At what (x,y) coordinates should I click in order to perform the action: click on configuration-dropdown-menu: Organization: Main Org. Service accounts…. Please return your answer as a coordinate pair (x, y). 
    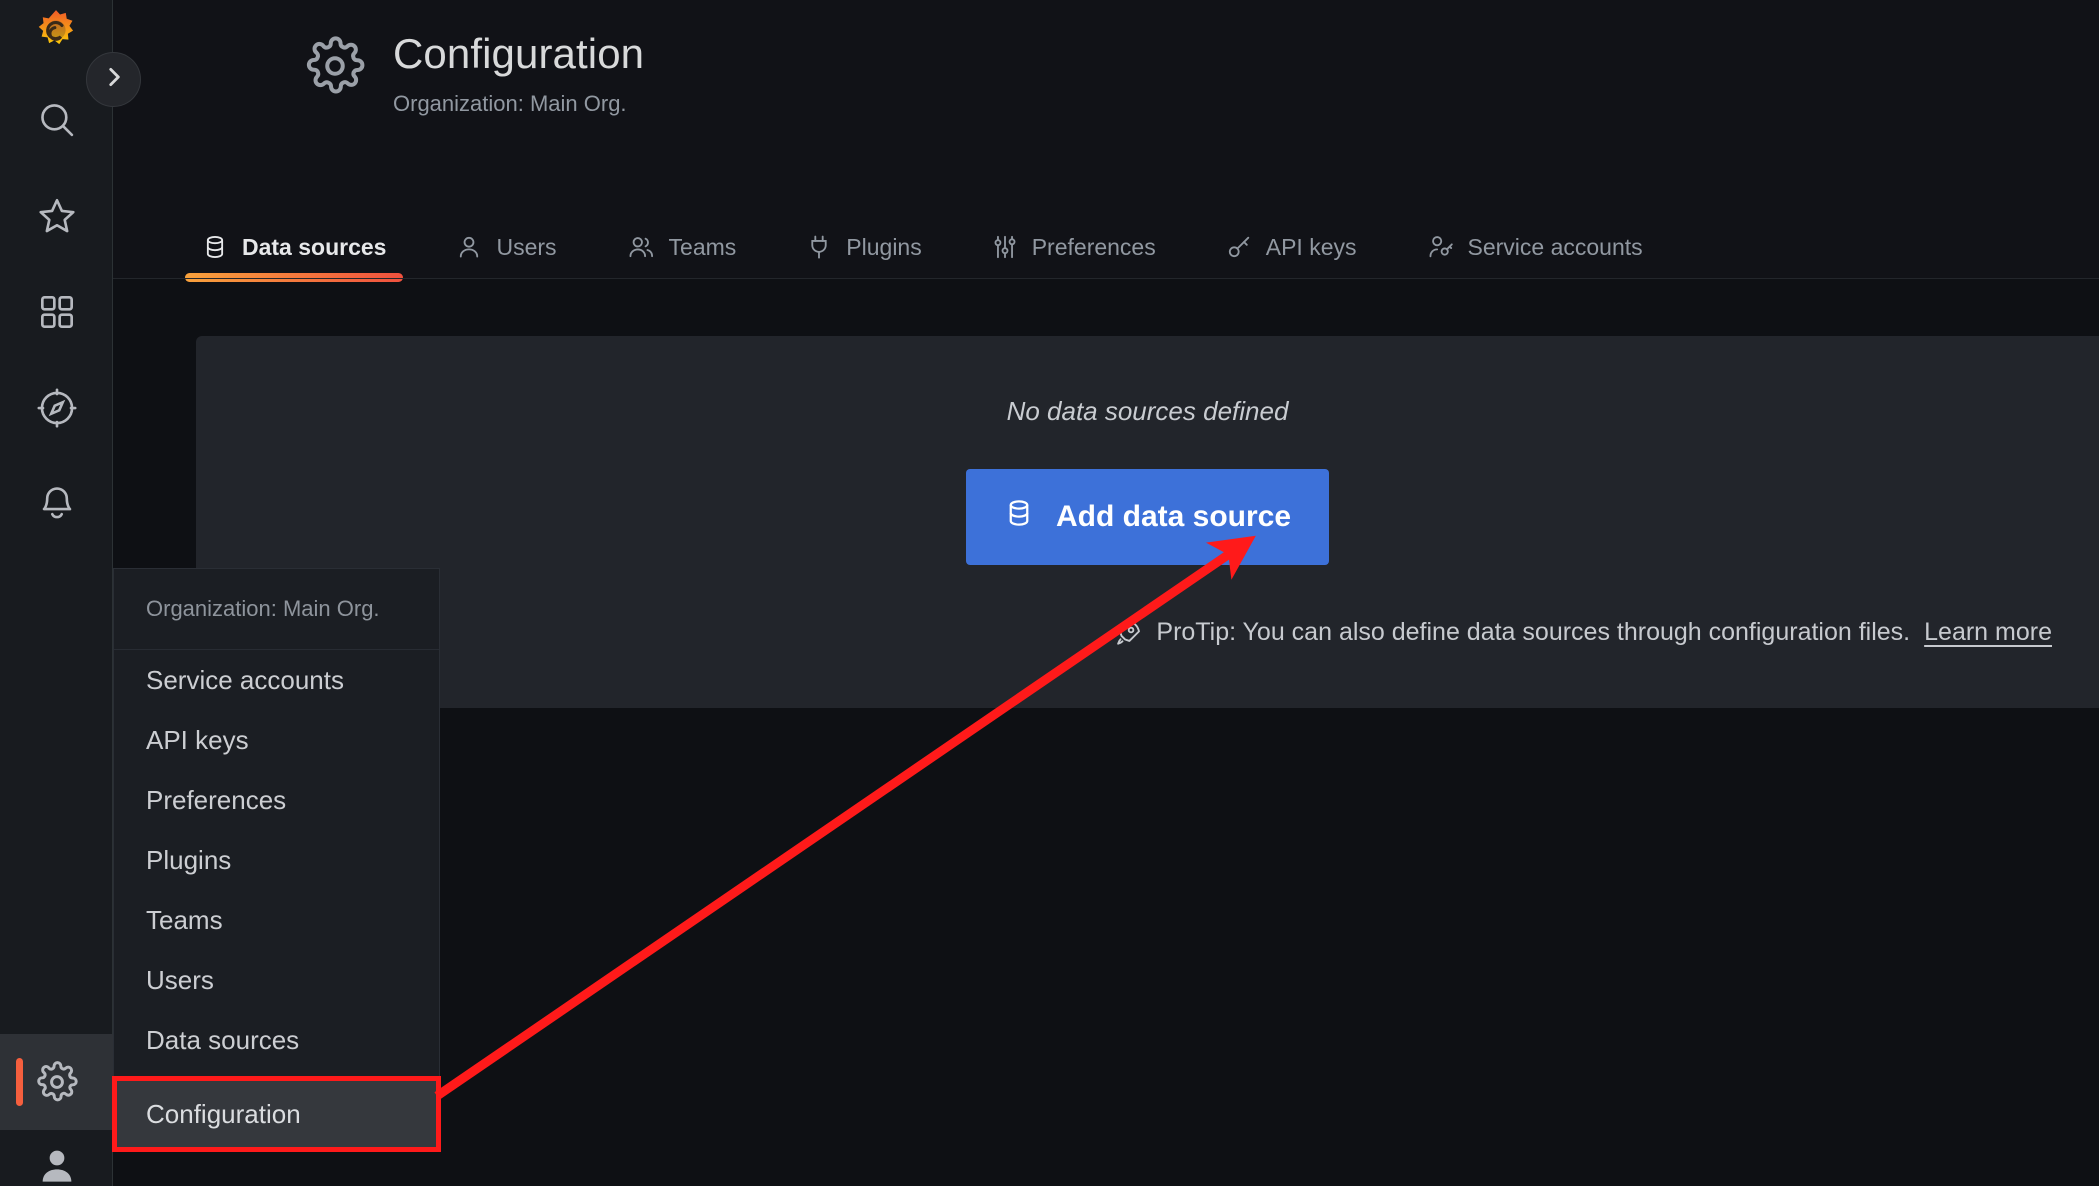
    Looking at the image, I should click on (276, 860).